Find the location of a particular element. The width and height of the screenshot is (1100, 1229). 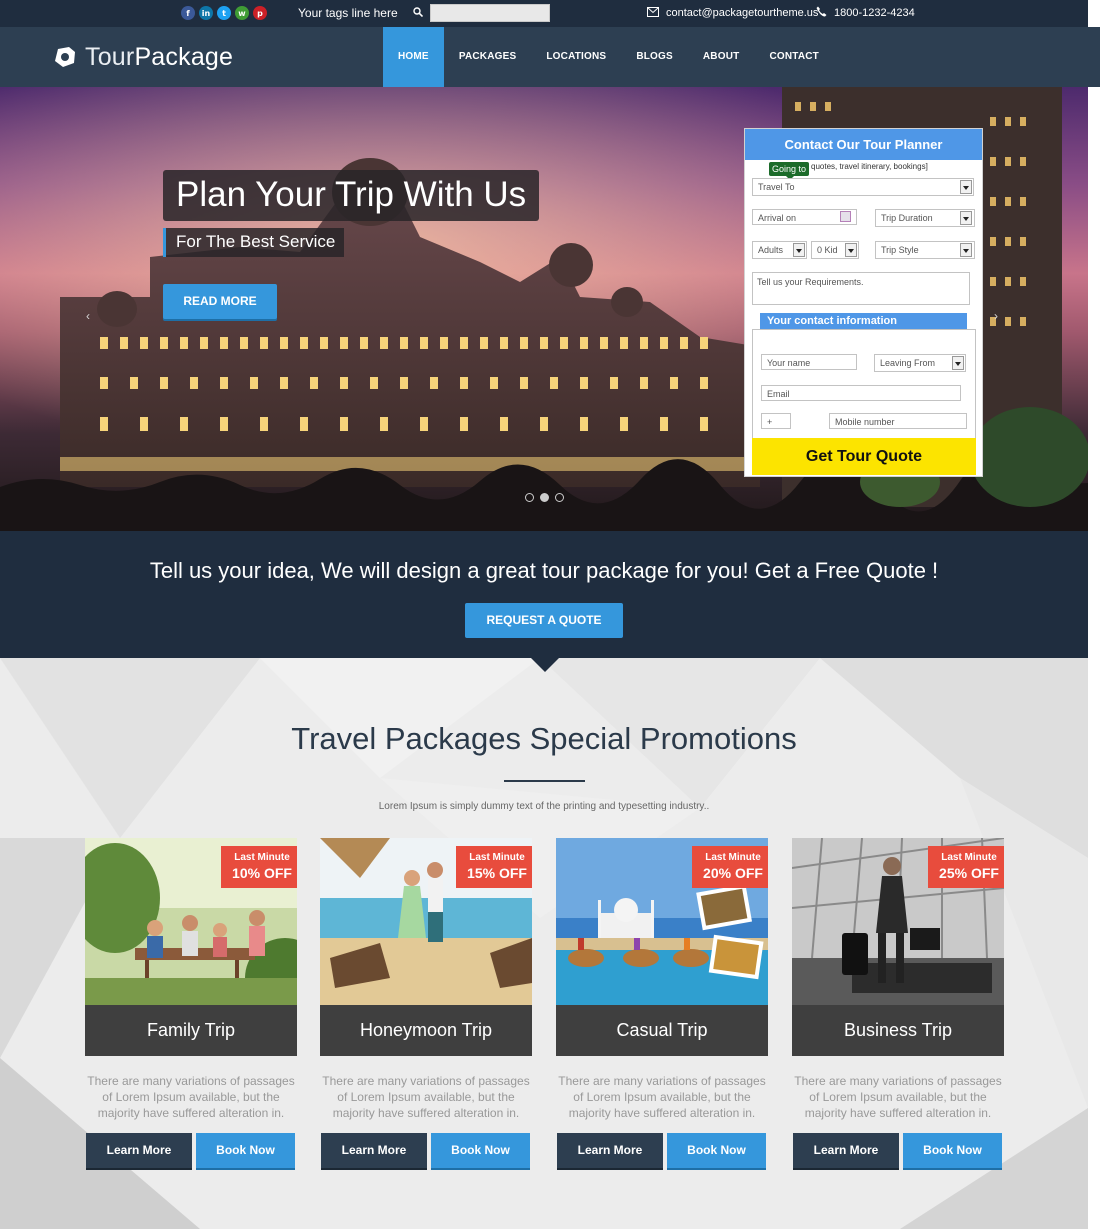

nav-packages: PACKAGES is located at coordinates (488, 57).